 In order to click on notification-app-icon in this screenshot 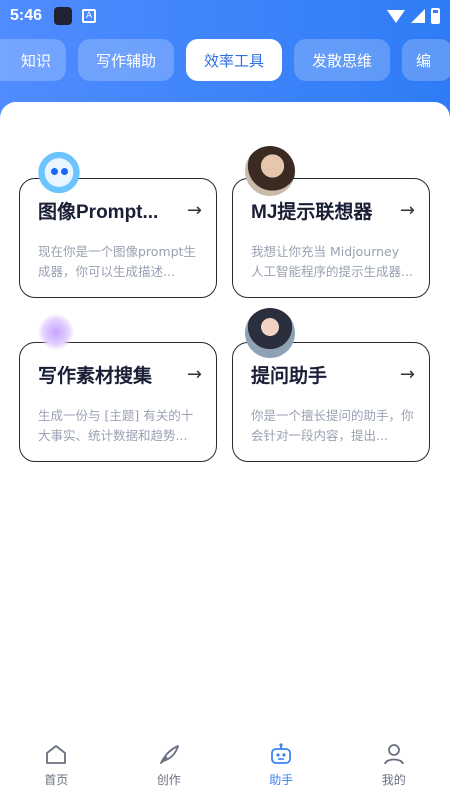, I will do `click(63, 16)`.